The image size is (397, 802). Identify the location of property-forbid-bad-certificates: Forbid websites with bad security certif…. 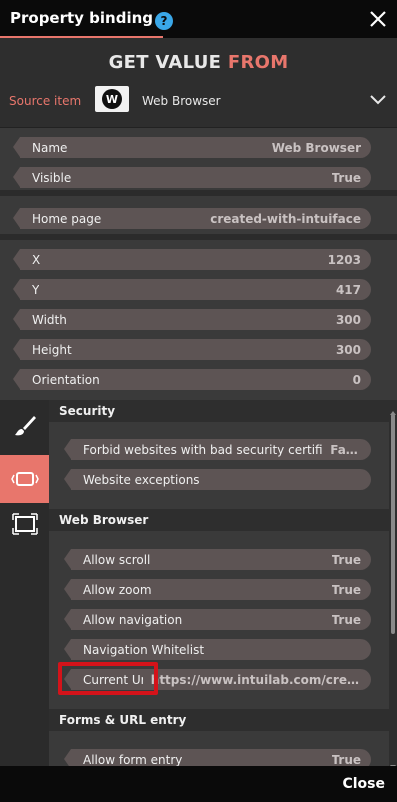
(217, 449).